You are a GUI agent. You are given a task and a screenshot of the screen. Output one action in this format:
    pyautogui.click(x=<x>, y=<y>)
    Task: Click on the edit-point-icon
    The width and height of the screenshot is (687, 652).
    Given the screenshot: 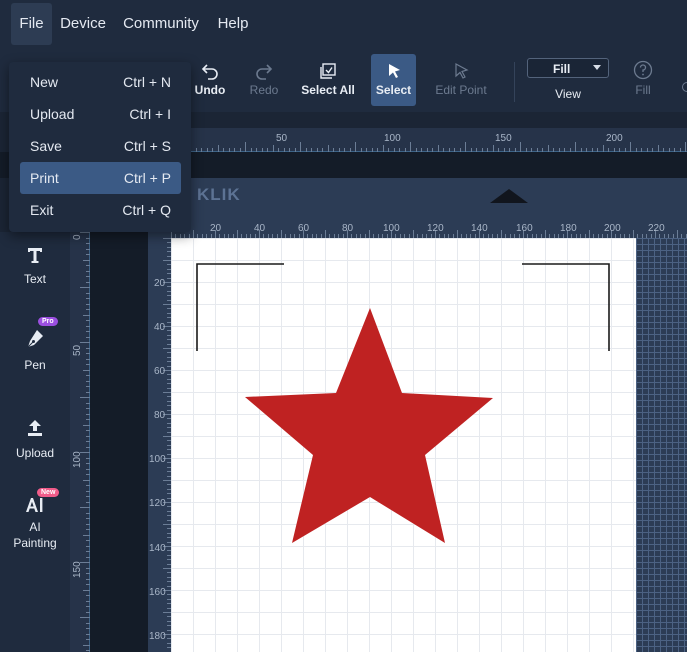 What is the action you would take?
    pyautogui.click(x=462, y=70)
    